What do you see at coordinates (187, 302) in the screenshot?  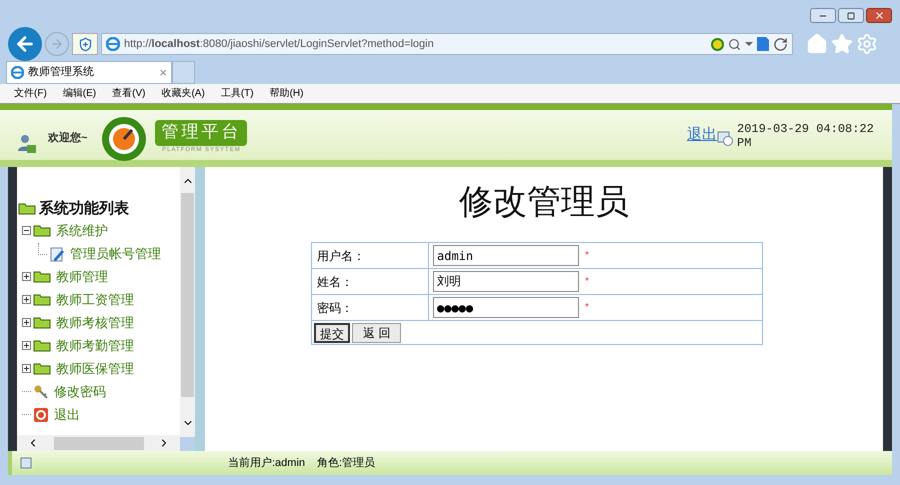 I see `vertical-scrollbar` at bounding box center [187, 302].